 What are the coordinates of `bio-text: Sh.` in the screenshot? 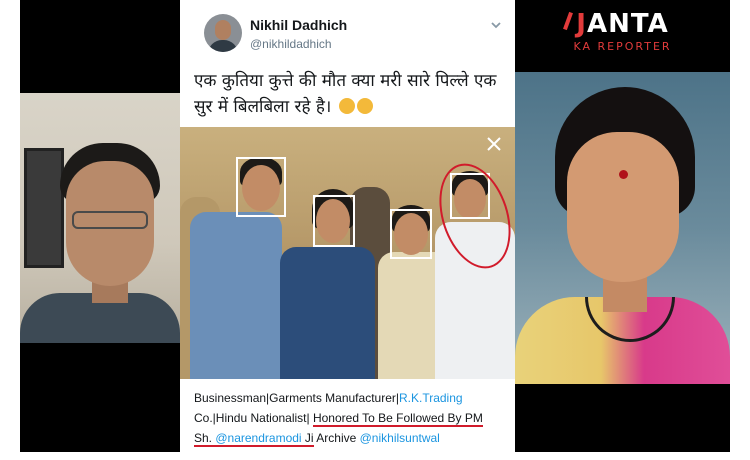 It's located at (205, 438).